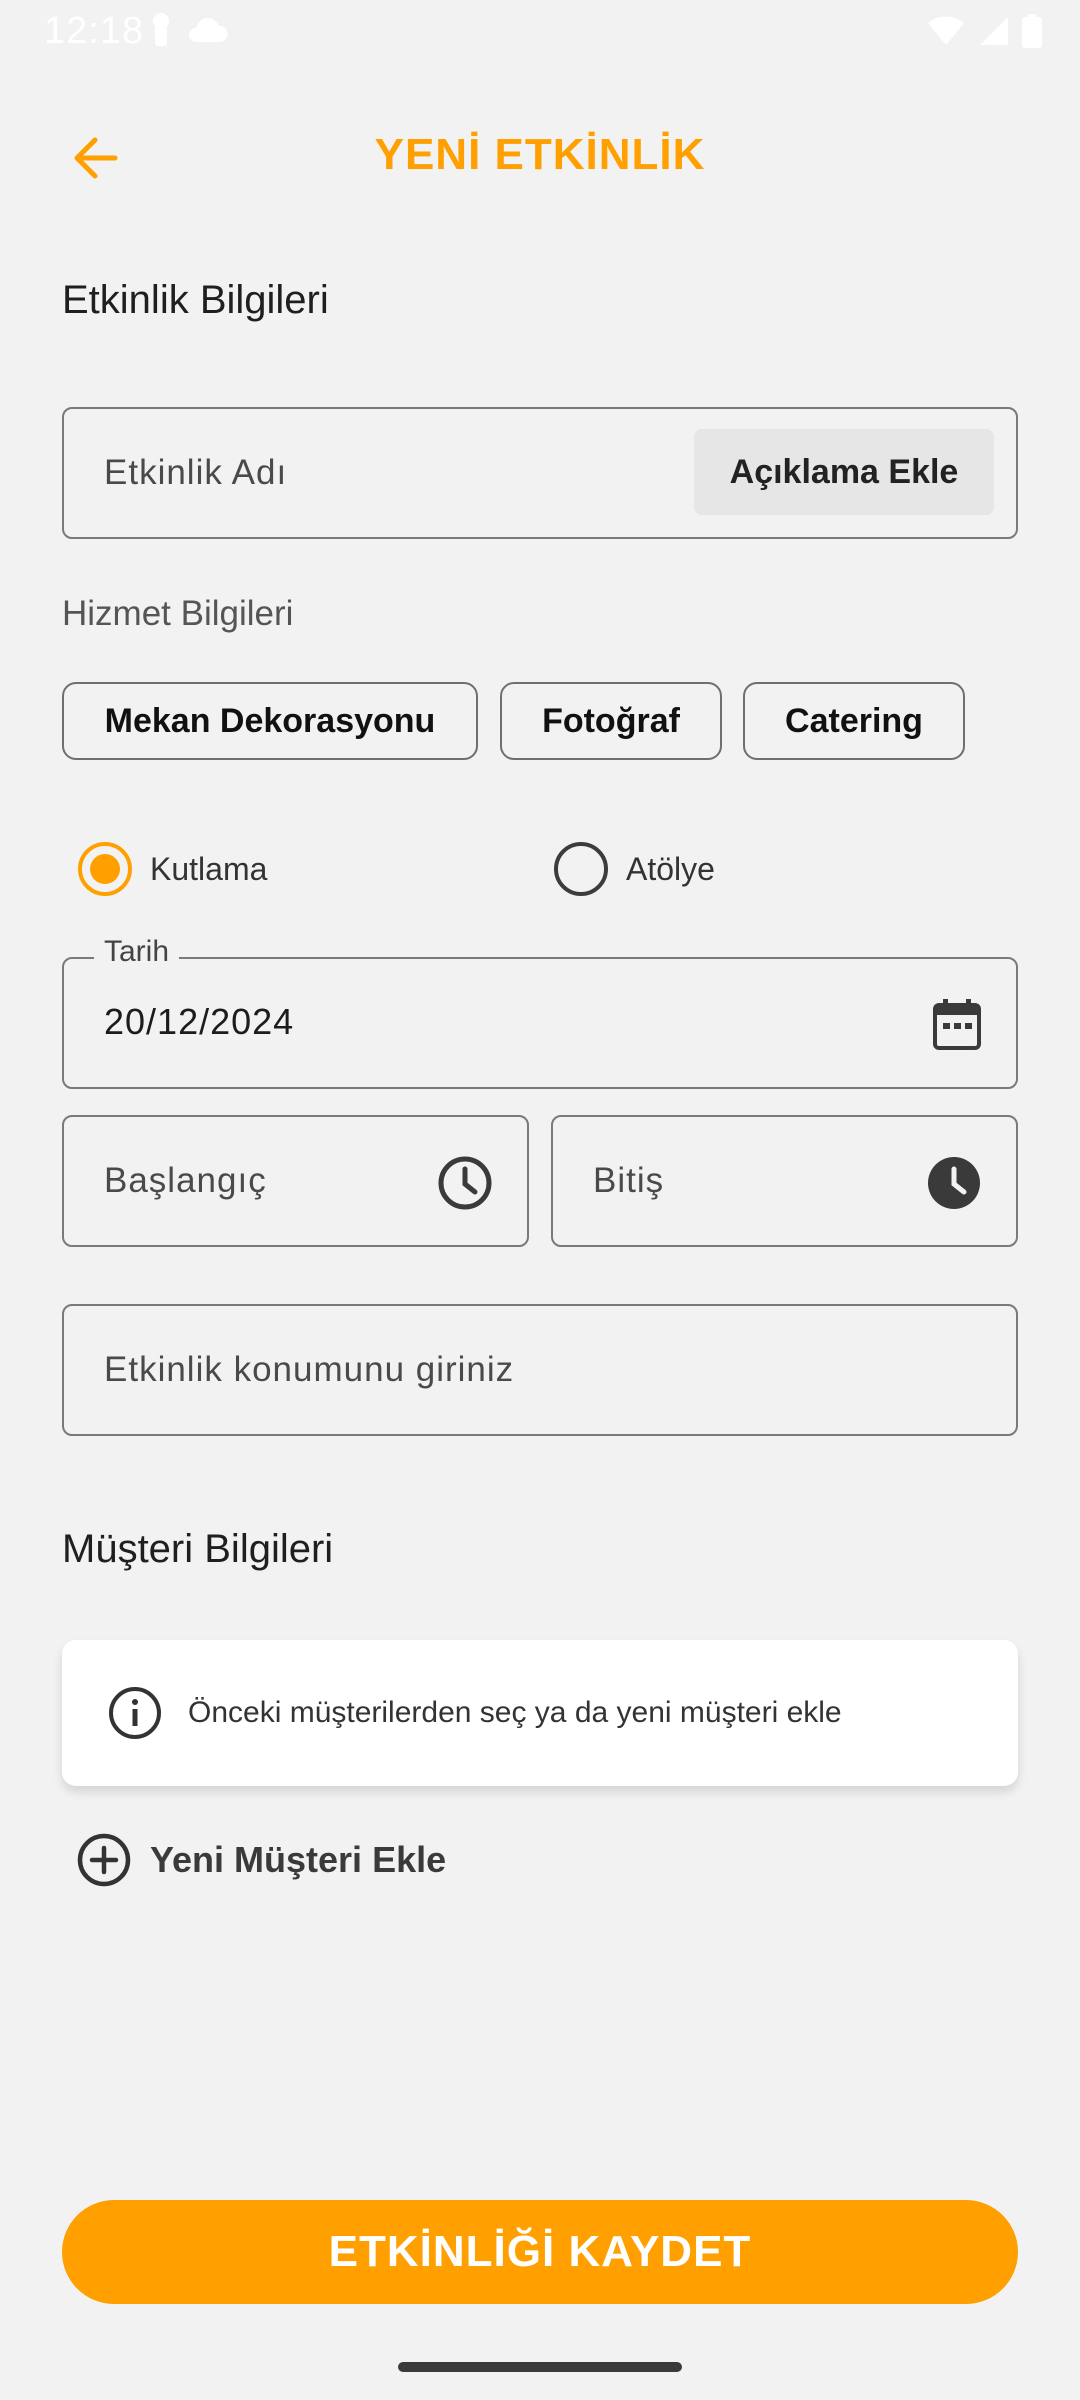 This screenshot has width=1080, height=2400. I want to click on battery-icon, so click(1032, 31).